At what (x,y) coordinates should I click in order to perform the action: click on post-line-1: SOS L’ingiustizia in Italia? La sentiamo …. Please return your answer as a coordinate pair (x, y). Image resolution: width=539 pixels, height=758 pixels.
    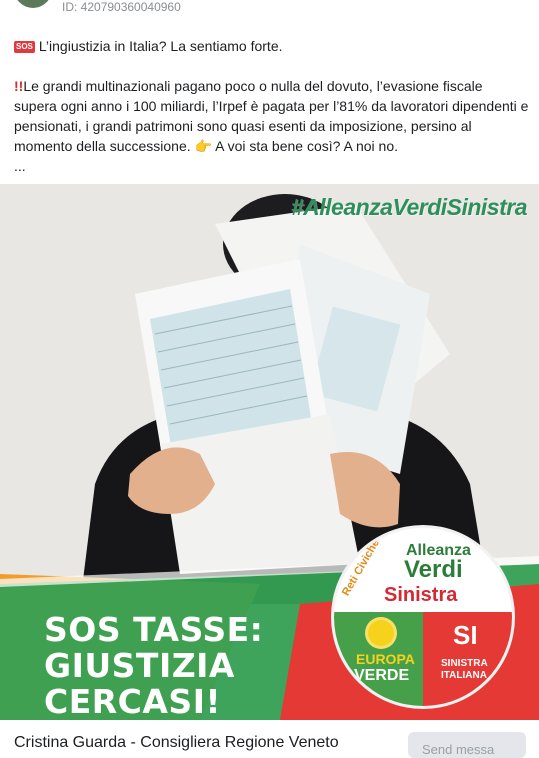
    Looking at the image, I should click on (271, 46).